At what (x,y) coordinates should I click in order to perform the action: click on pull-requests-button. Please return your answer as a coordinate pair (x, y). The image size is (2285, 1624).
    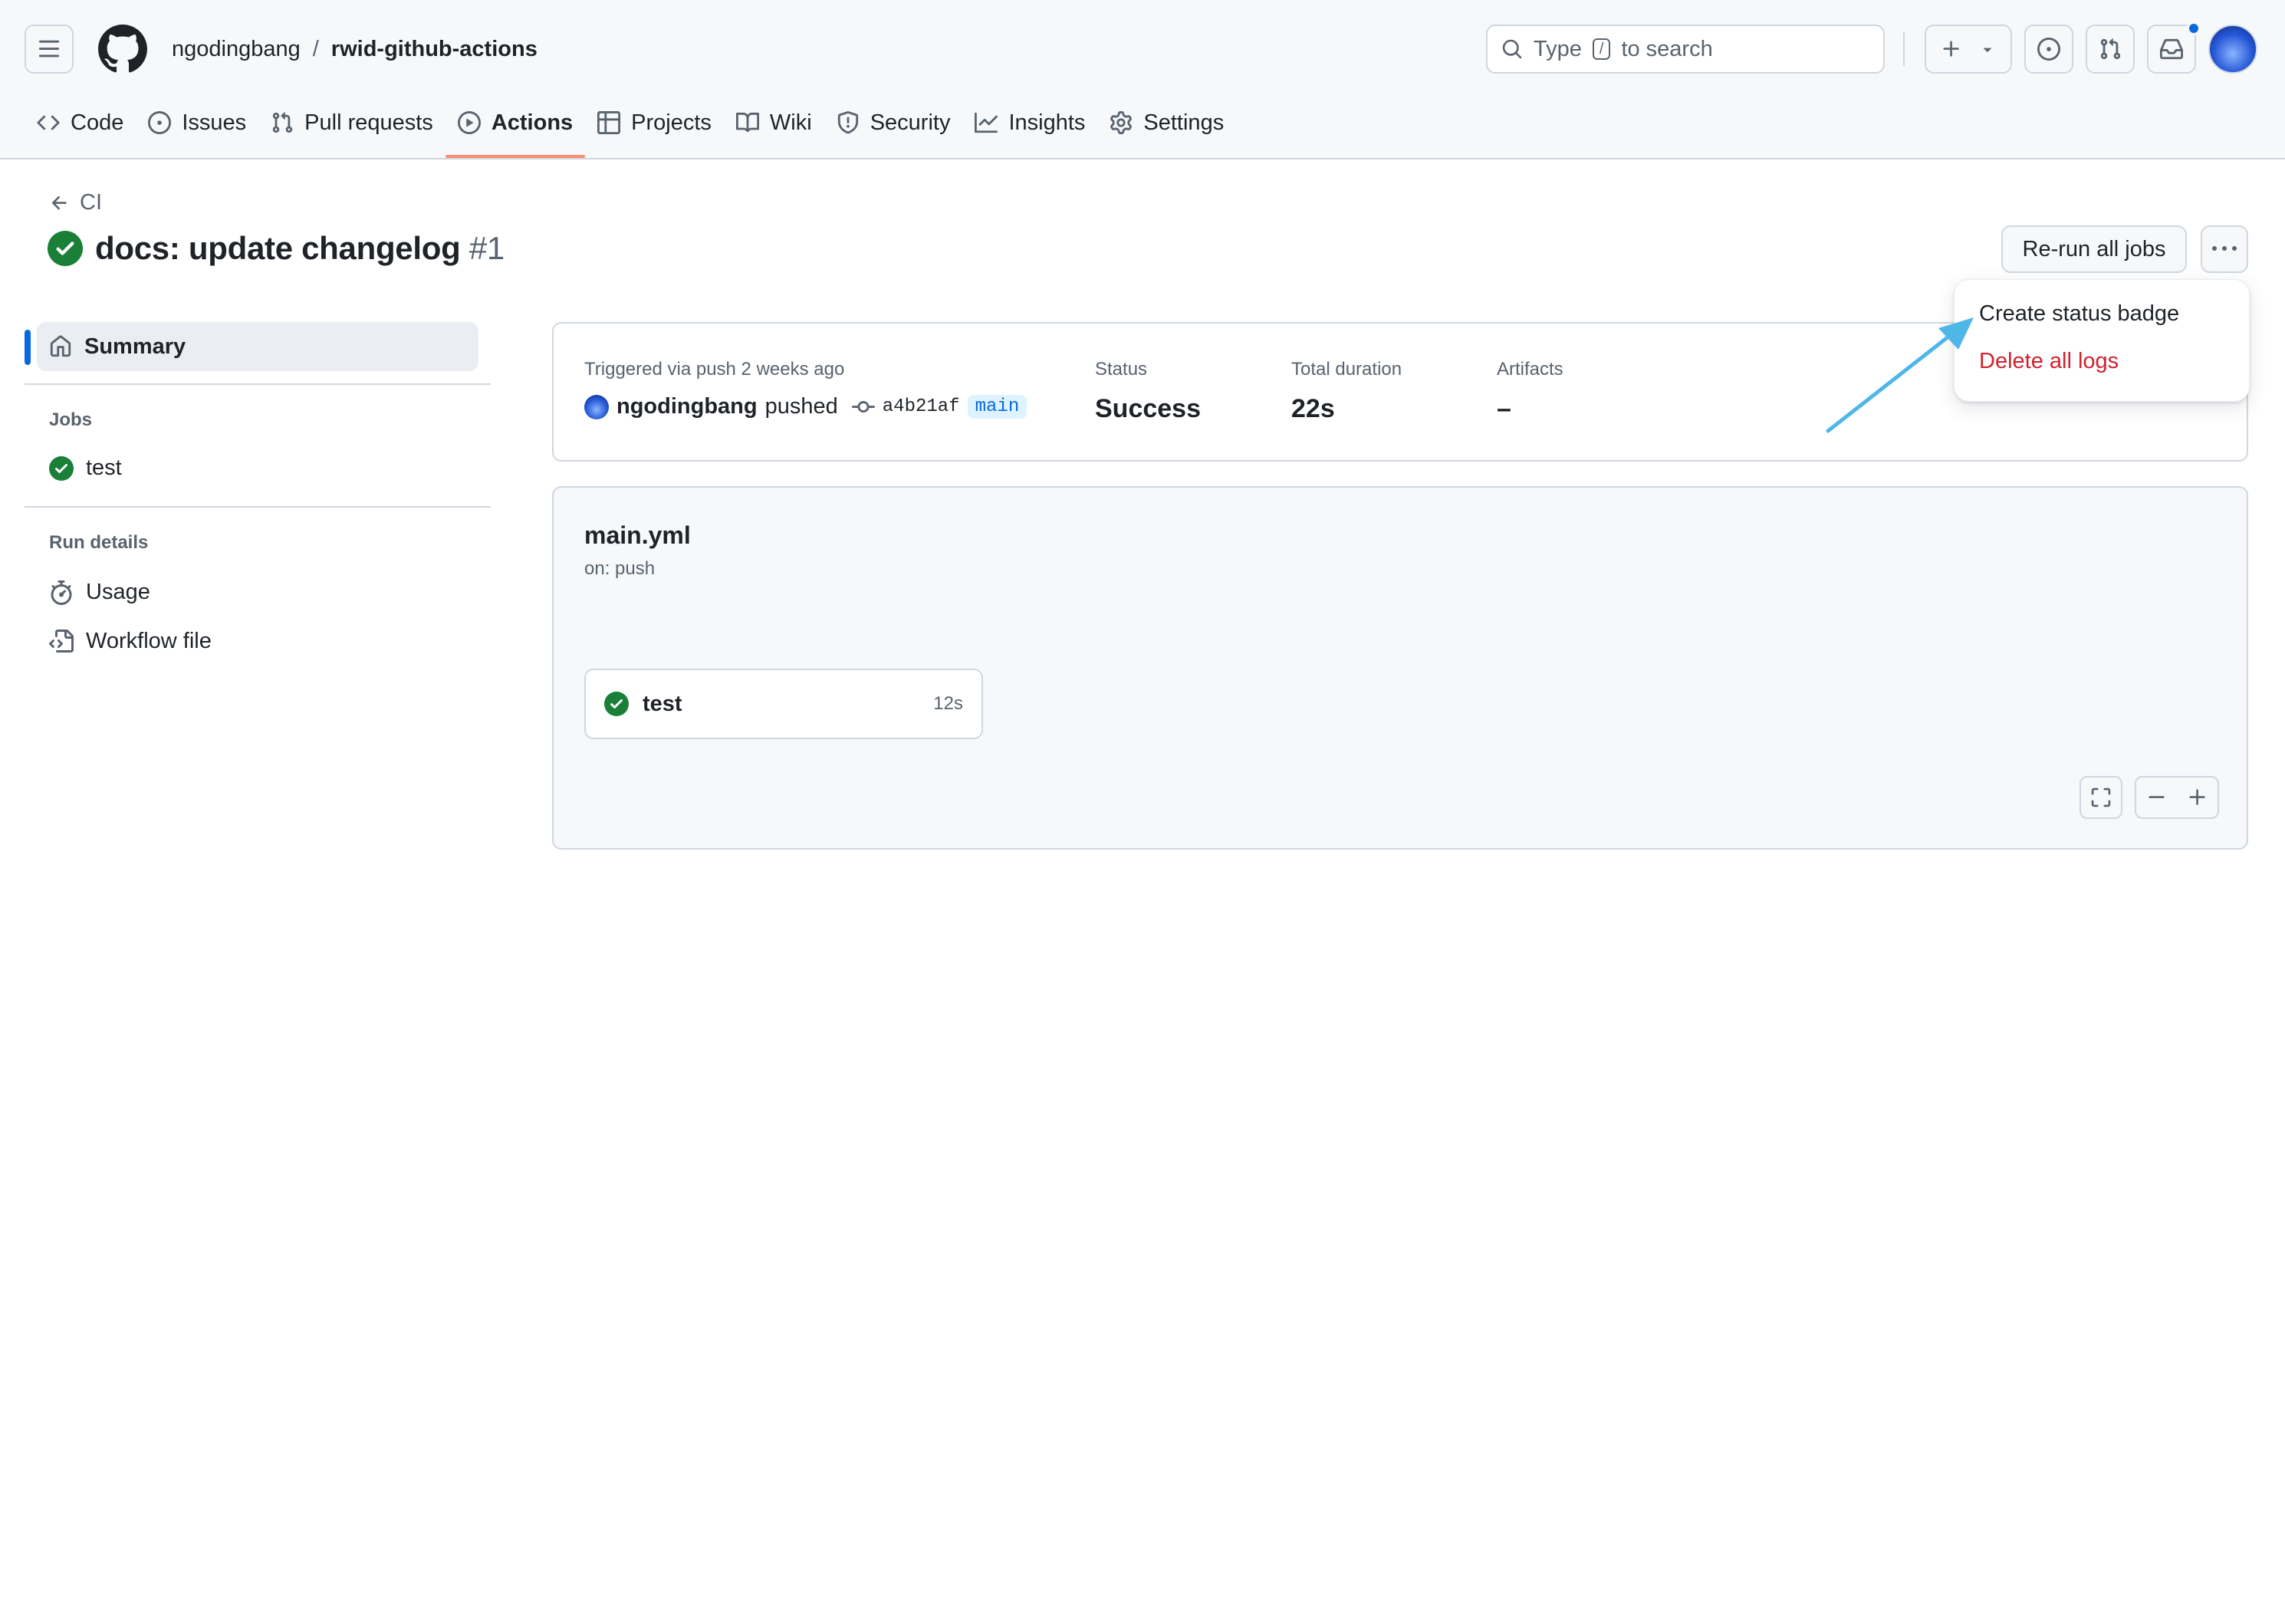
    Looking at the image, I should click on (2110, 49).